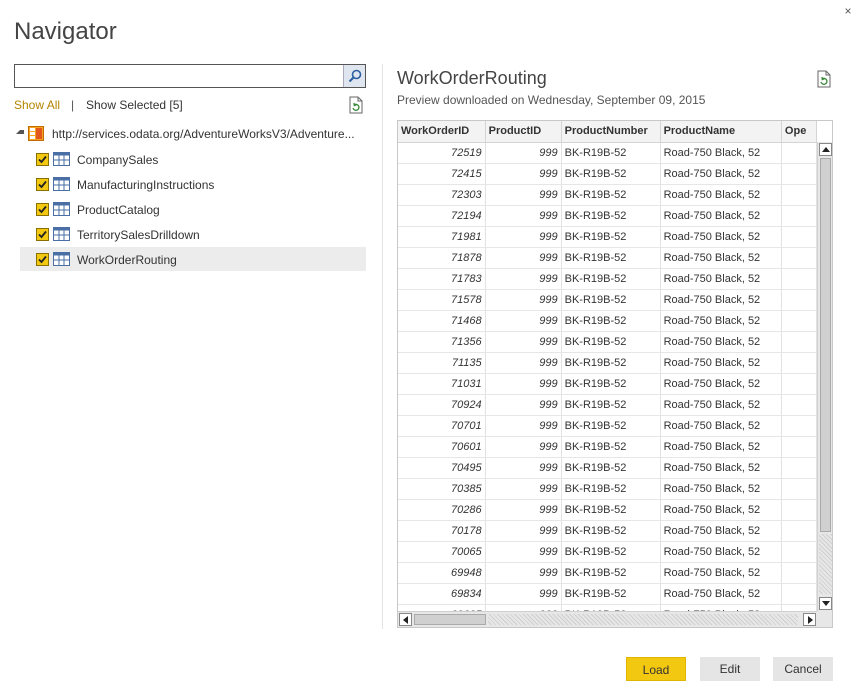 This screenshot has height=685, width=861. What do you see at coordinates (825, 149) in the screenshot?
I see `scroll-up-icon` at bounding box center [825, 149].